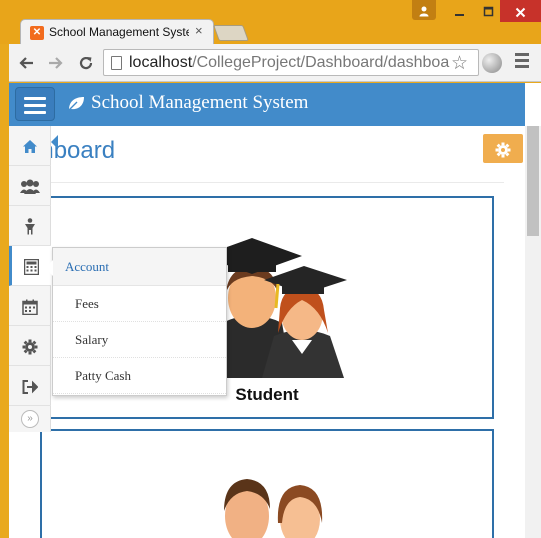 Image resolution: width=541 pixels, height=538 pixels. Describe the element at coordinates (139, 304) in the screenshot. I see `submenu-item-fees: Fees` at that location.